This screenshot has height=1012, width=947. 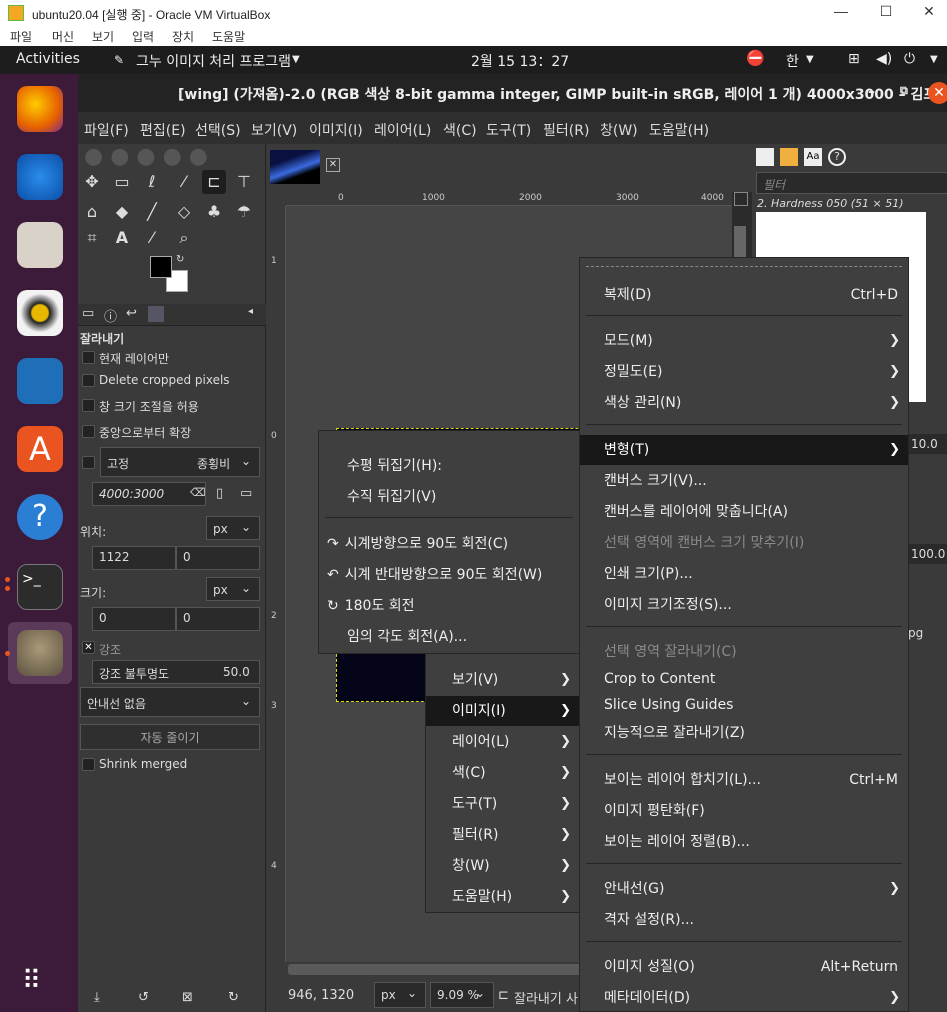 I want to click on warp-tool-icon: ⌂, so click(x=92, y=212).